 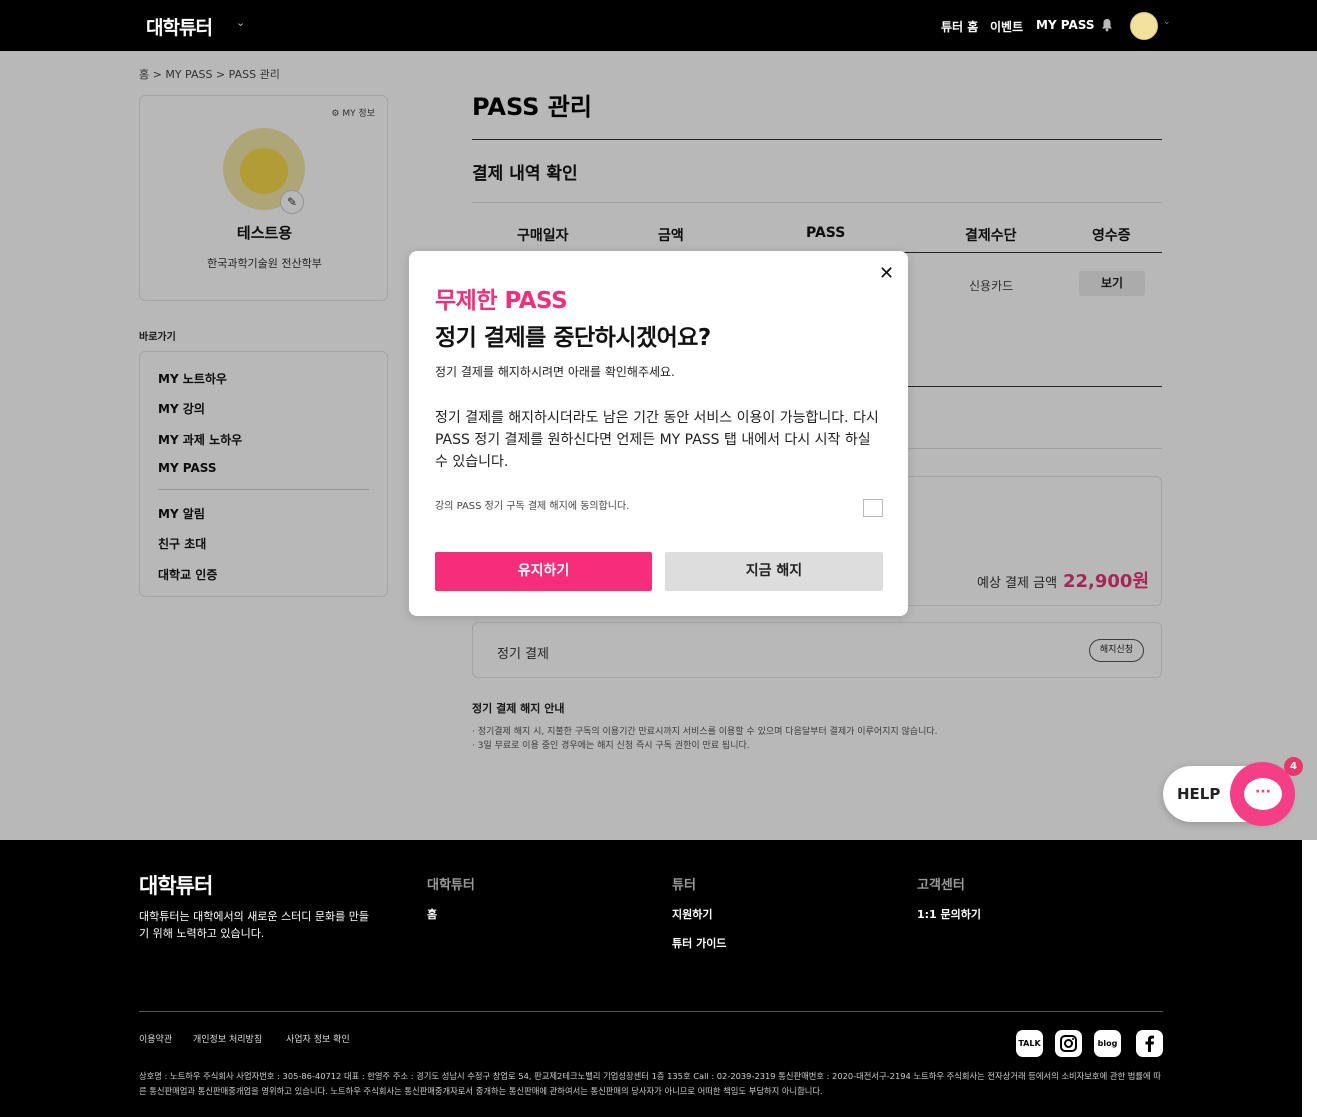 I want to click on close-icon: ✕, so click(x=886, y=273).